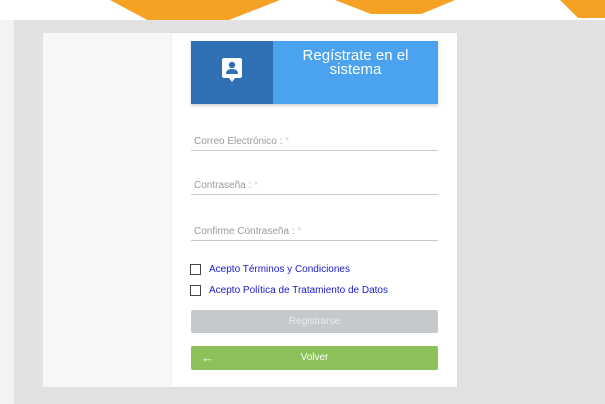  Describe the element at coordinates (302, 10) in the screenshot. I see `page-top-background` at that location.